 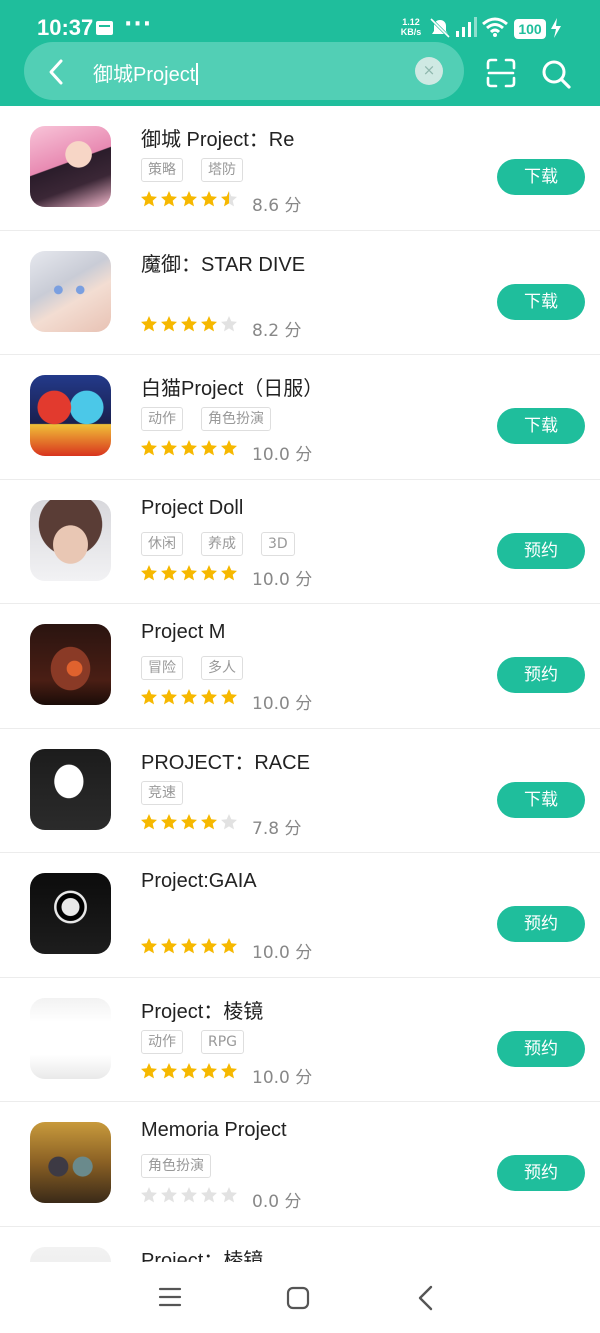 What do you see at coordinates (277, 206) in the screenshot?
I see `rating-score: 8.6 分` at bounding box center [277, 206].